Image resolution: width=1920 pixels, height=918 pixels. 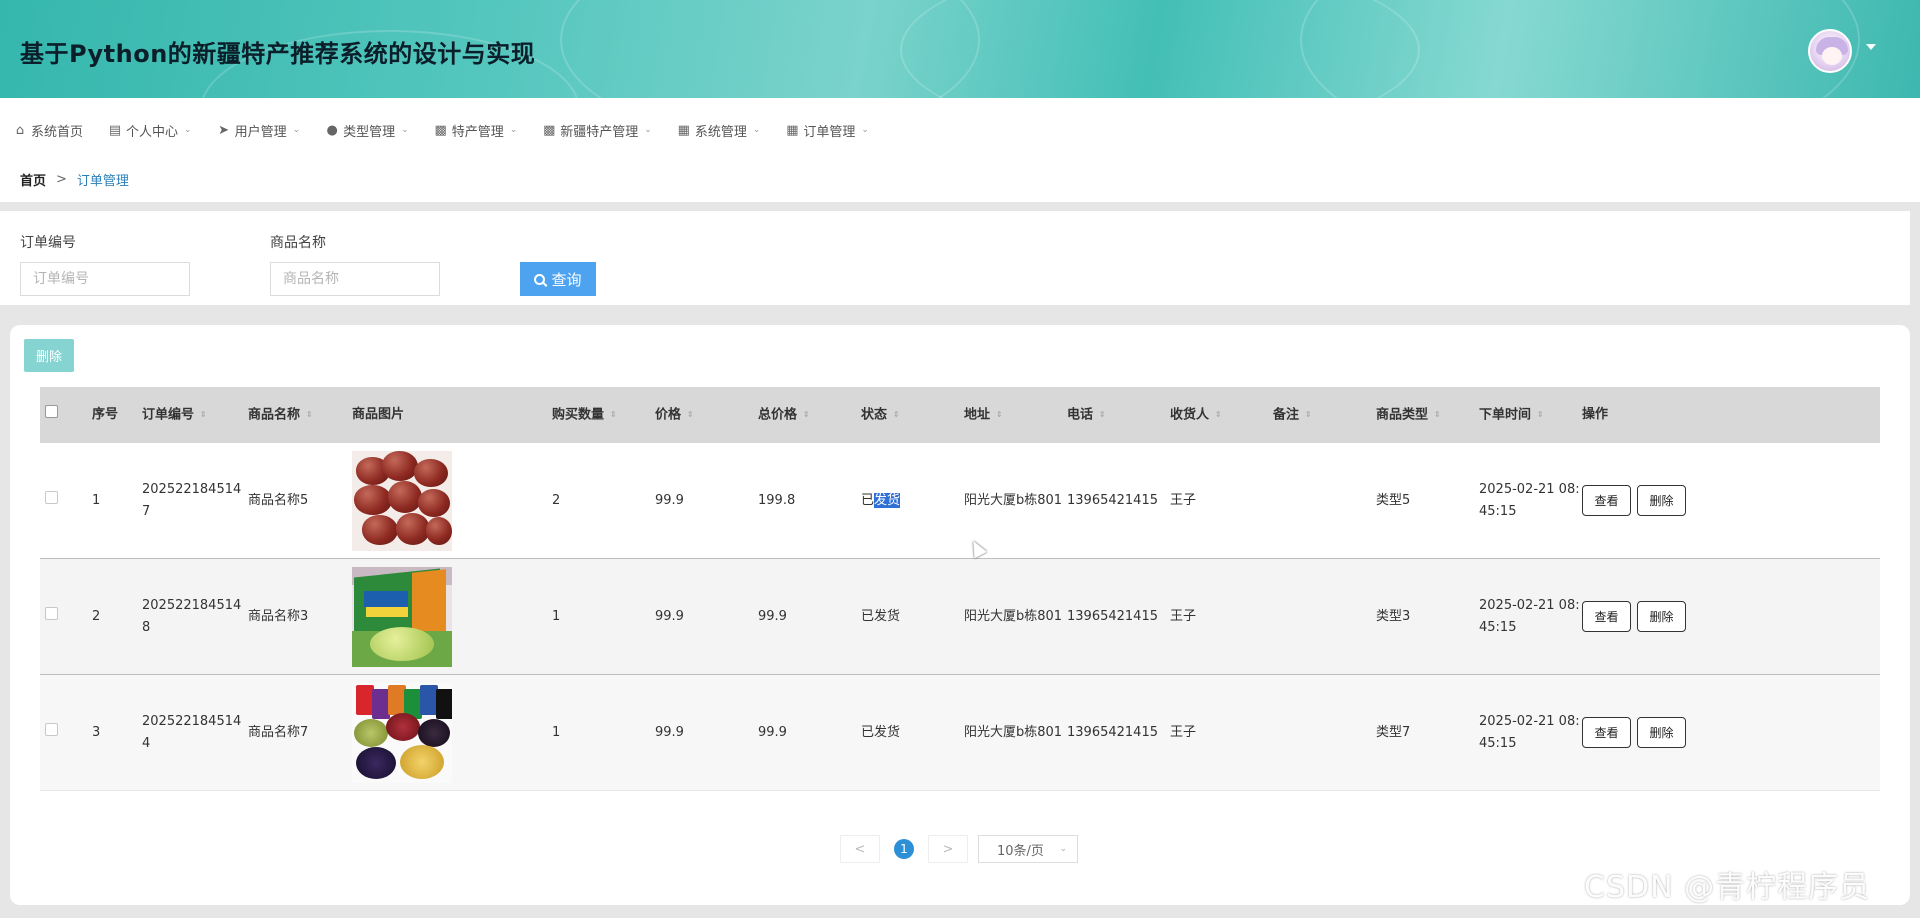 I want to click on column-header: 地址 ⇕, so click(x=1015, y=415).